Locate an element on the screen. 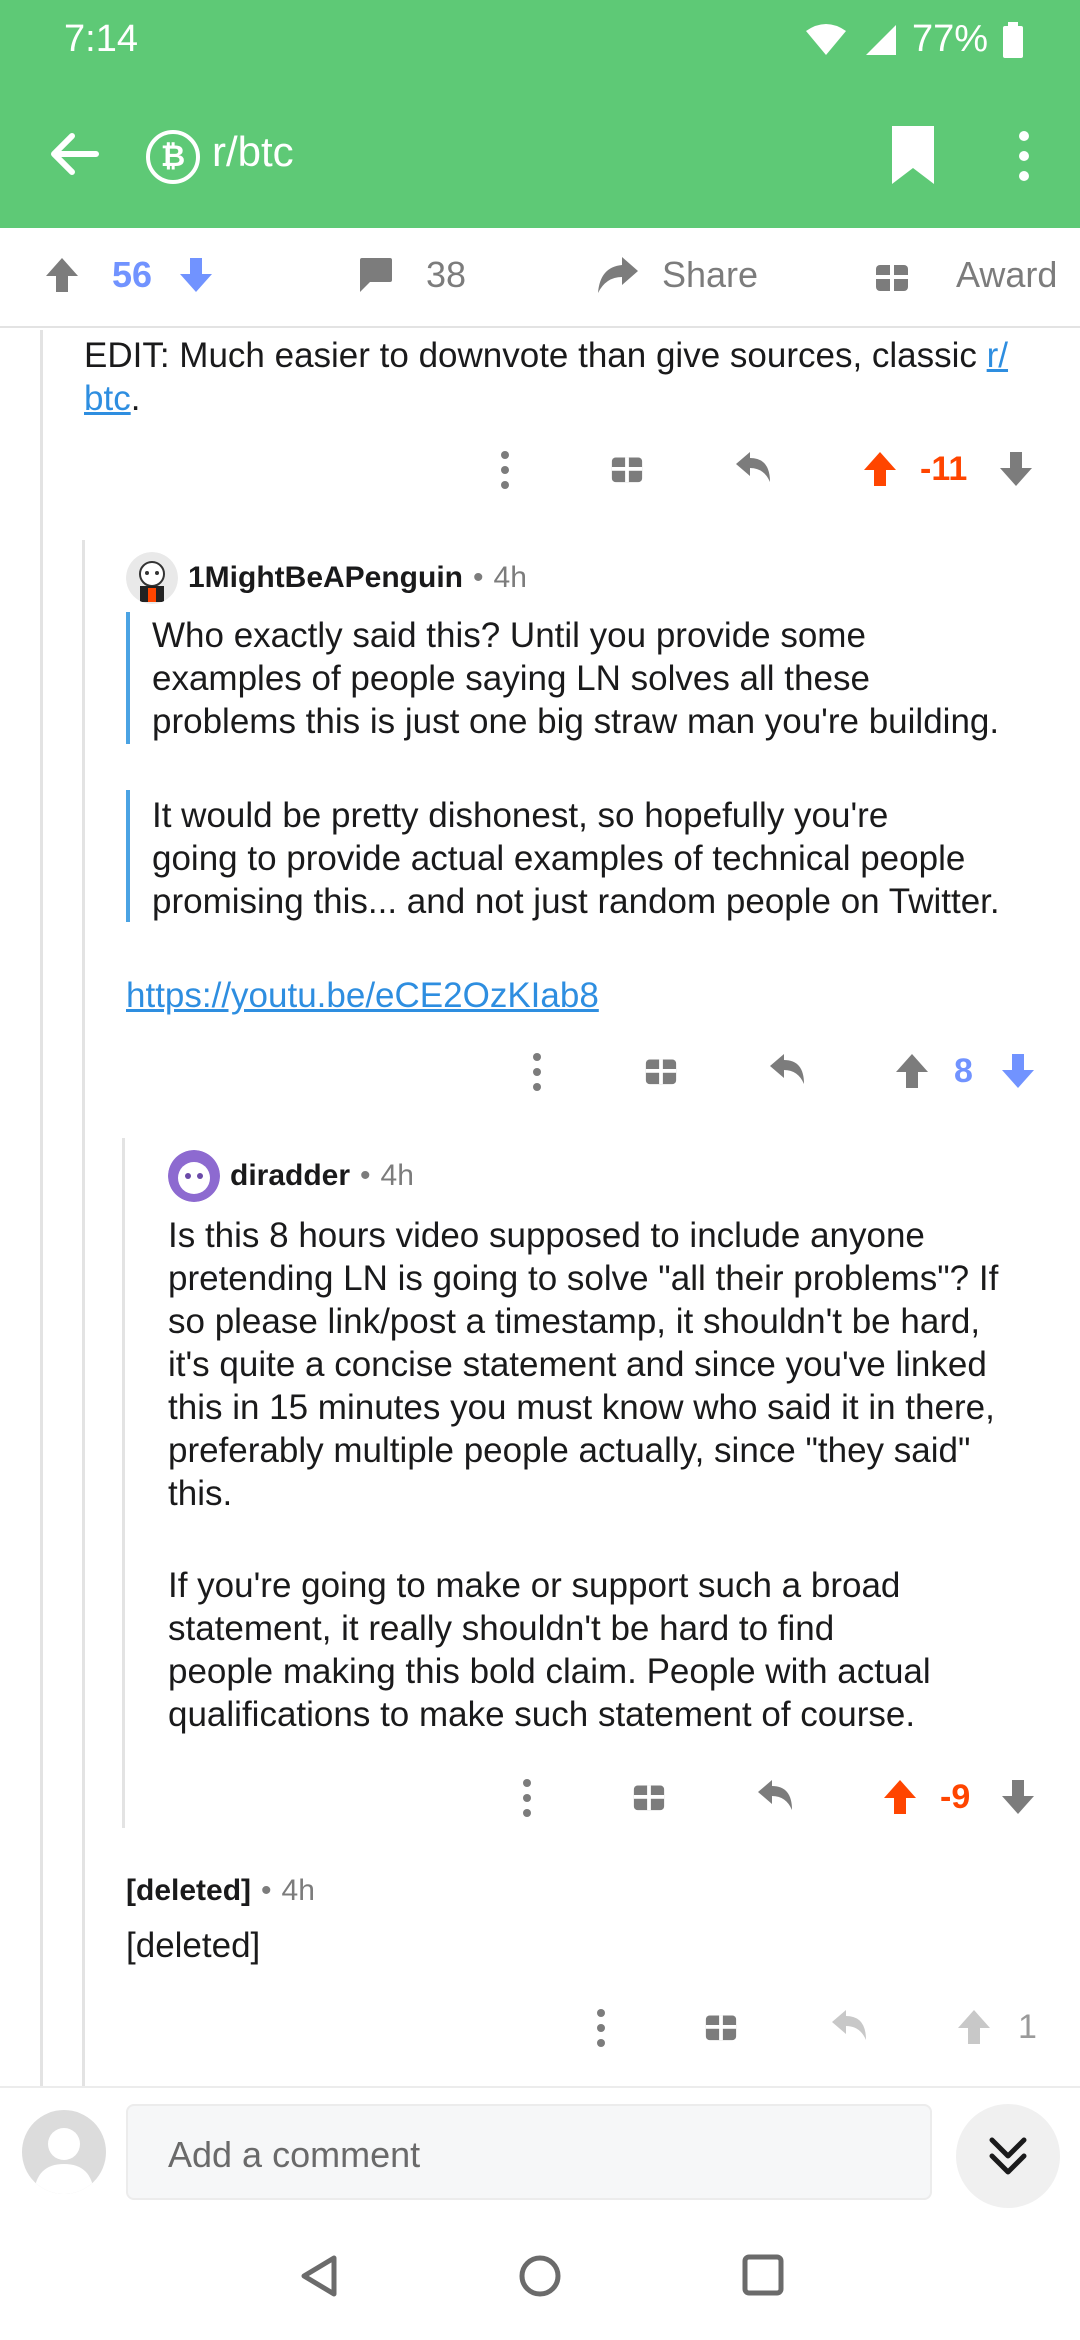 This screenshot has width=1080, height=2340. comments-count: 38 is located at coordinates (411, 275).